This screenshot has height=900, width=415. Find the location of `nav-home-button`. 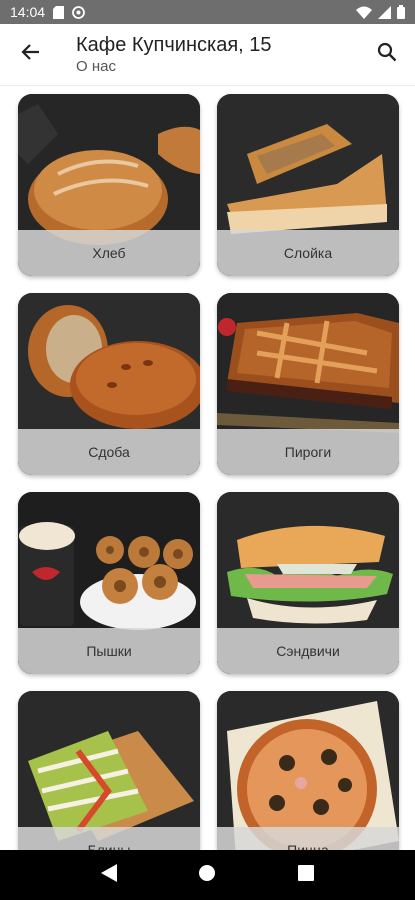

nav-home-button is located at coordinates (207, 875).